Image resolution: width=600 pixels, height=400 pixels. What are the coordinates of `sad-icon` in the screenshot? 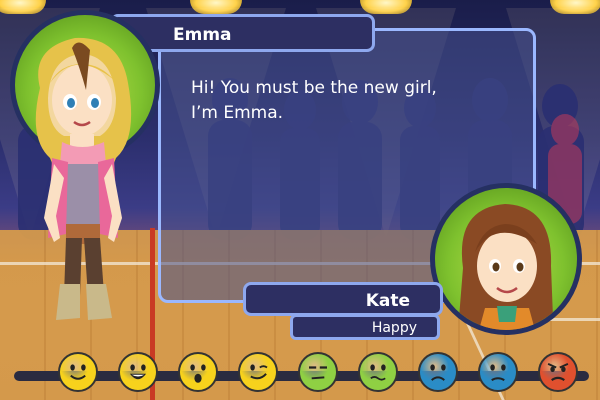 It's located at (438, 372).